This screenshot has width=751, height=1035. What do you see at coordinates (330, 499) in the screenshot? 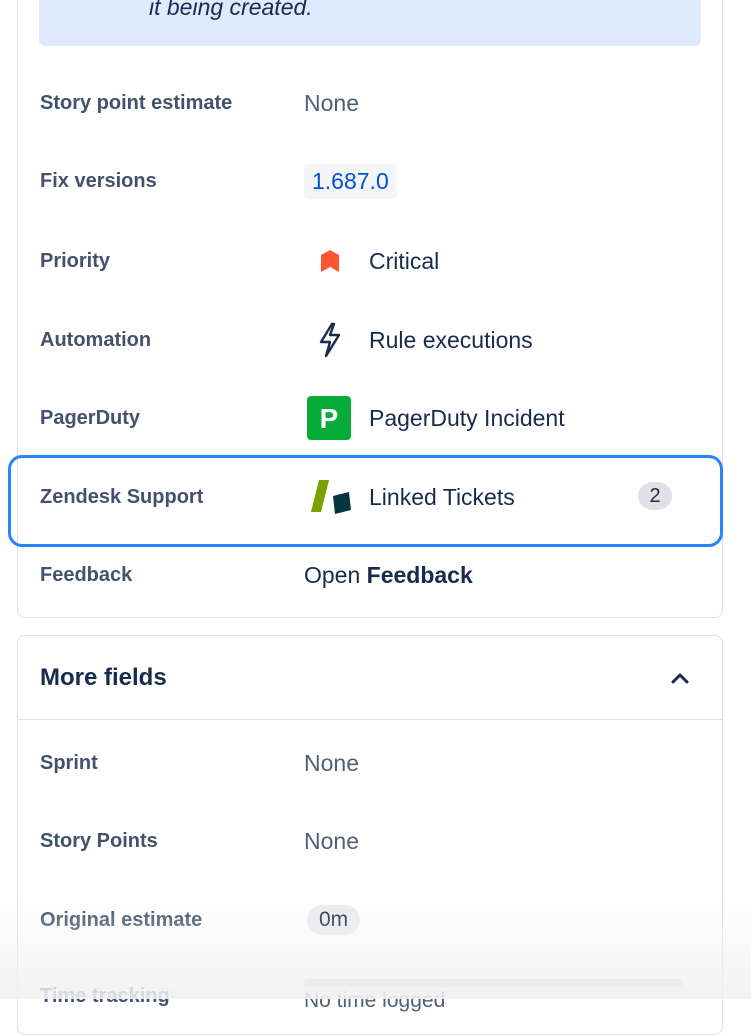
I see `zendesk-icon` at bounding box center [330, 499].